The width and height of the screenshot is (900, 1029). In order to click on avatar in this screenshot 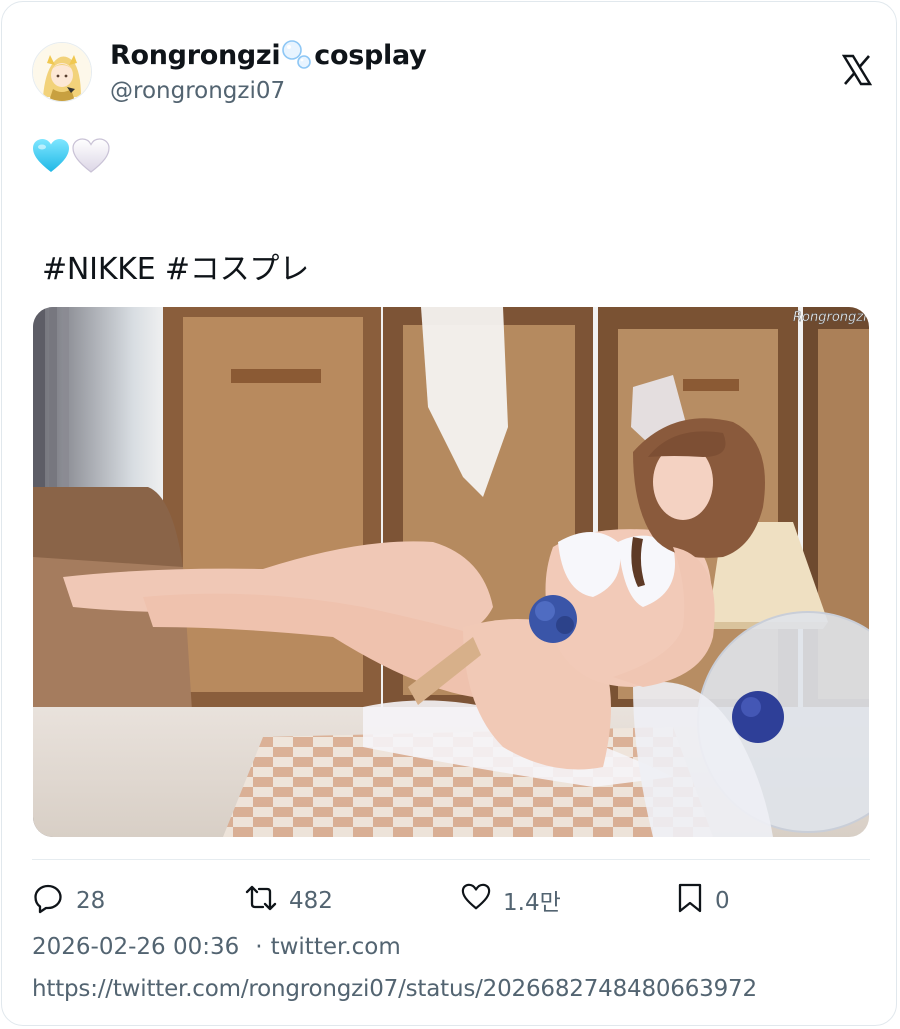, I will do `click(62, 72)`.